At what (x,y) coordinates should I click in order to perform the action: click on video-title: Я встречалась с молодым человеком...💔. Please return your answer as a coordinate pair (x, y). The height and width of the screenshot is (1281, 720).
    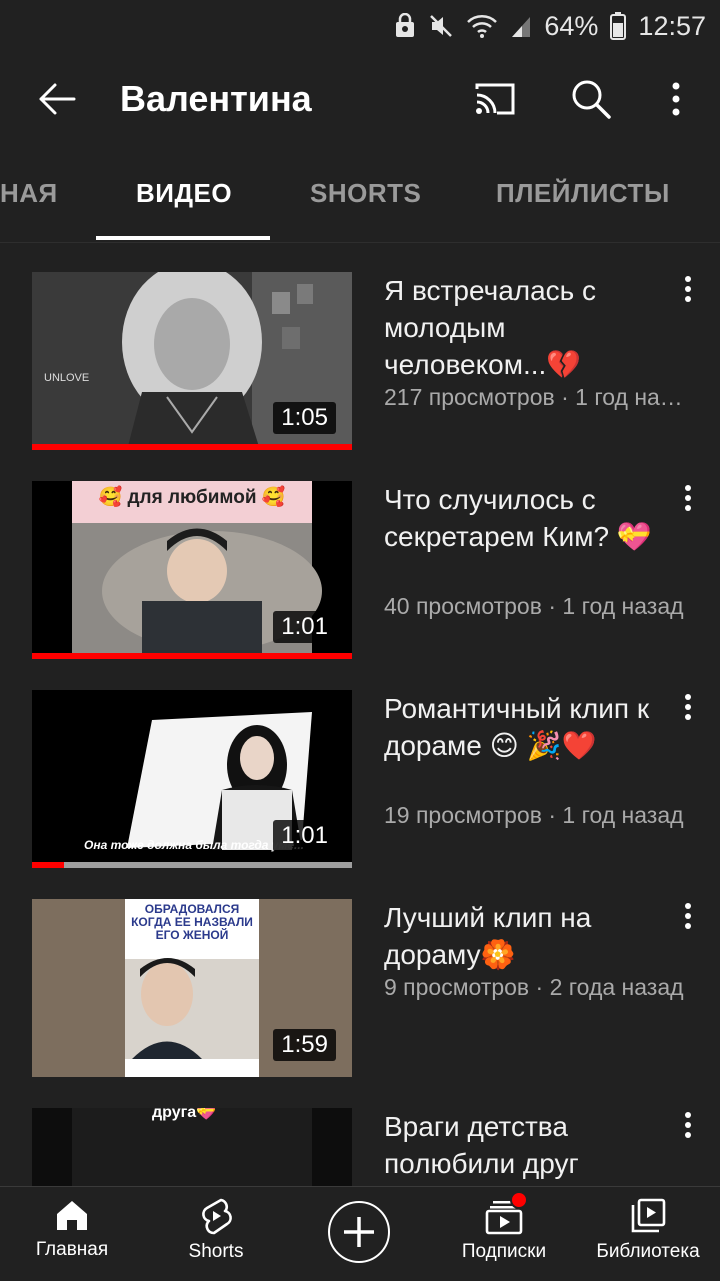
    Looking at the image, I should click on (524, 327).